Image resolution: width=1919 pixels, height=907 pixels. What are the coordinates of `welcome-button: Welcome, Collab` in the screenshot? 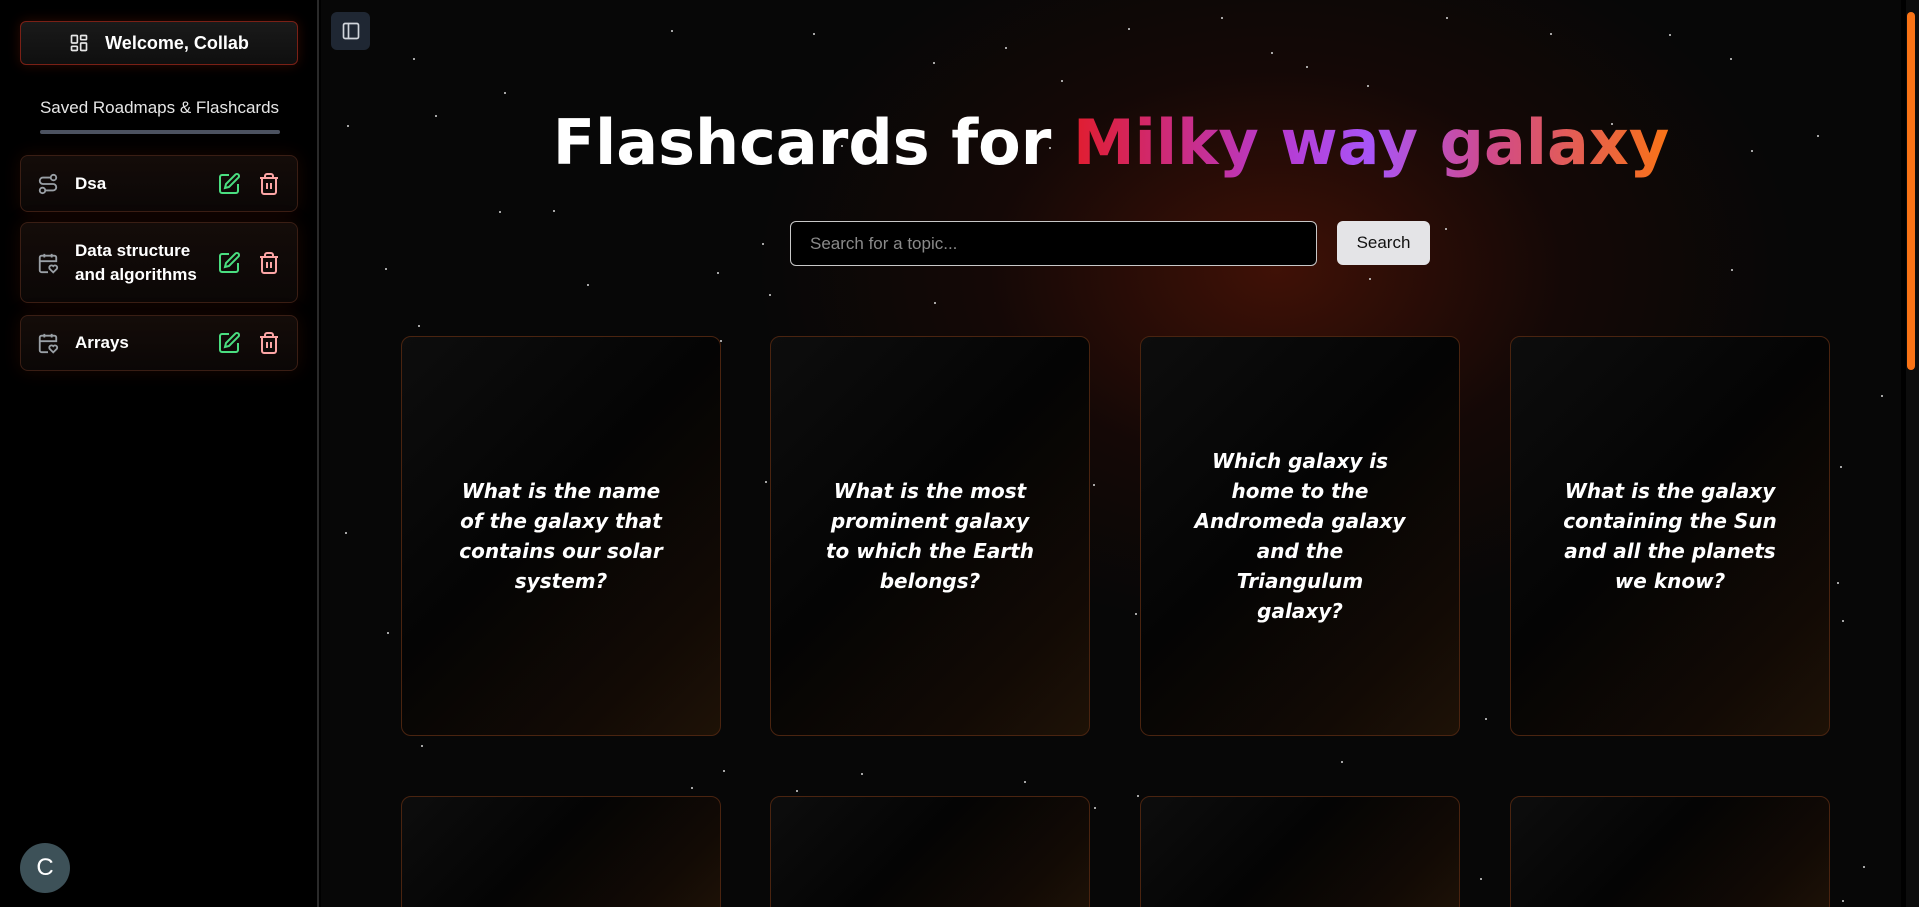 It's located at (159, 43).